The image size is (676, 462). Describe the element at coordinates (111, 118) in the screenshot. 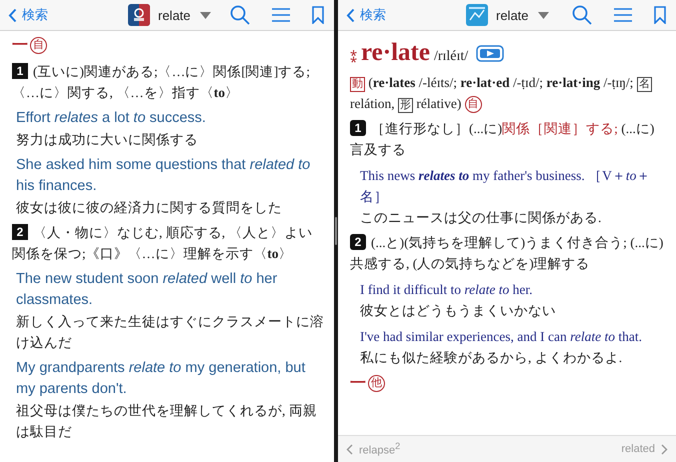

I see `example-sentence: Effort relates a lot to success.` at that location.